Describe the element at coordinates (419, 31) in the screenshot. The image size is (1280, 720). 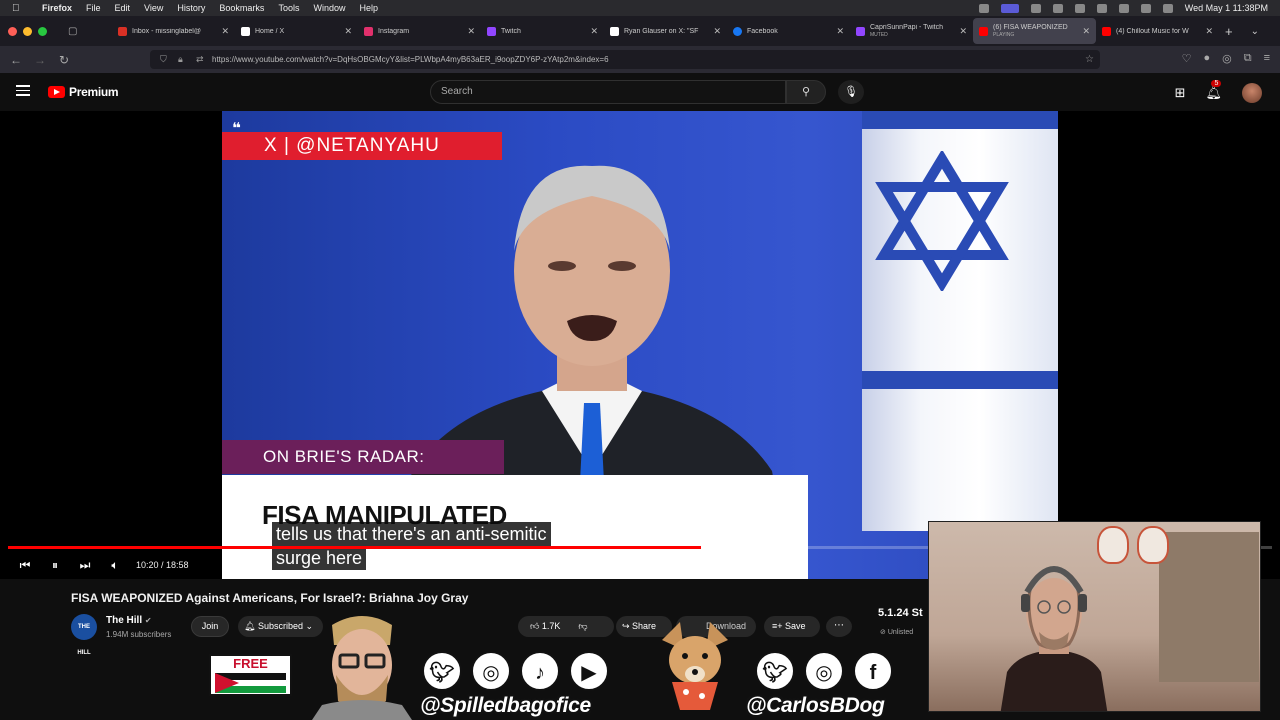
I see `tab-instagram: Instagram ✕` at that location.